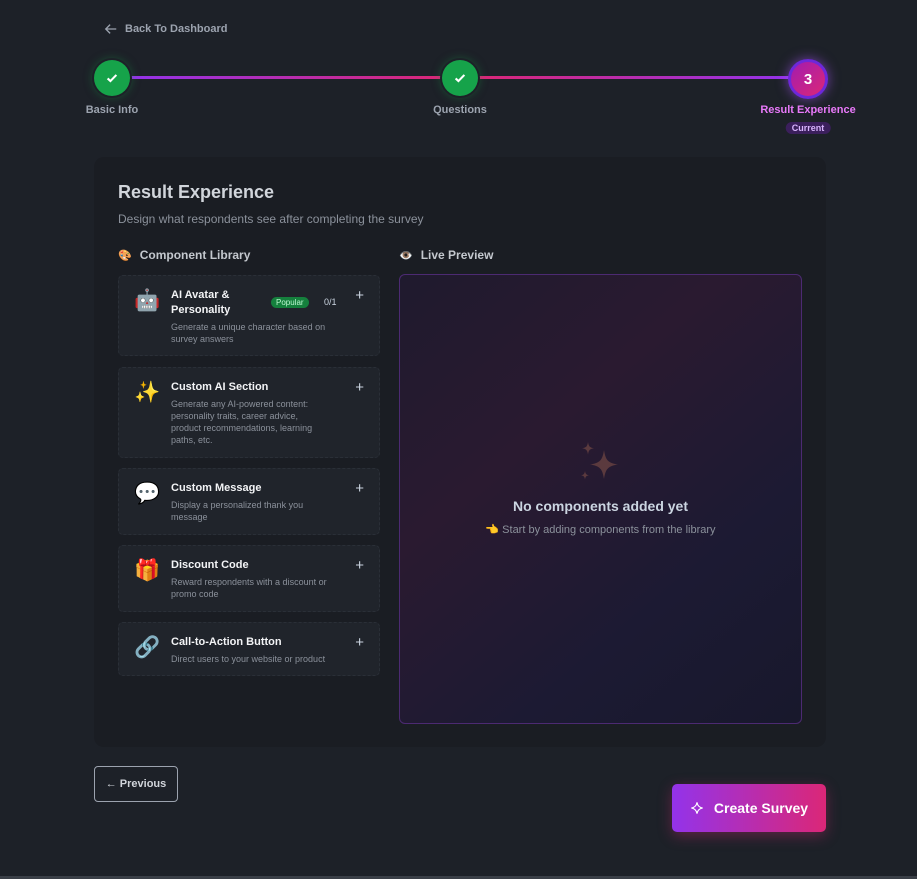  Describe the element at coordinates (216, 488) in the screenshot. I see `component-name: Custom Message` at that location.